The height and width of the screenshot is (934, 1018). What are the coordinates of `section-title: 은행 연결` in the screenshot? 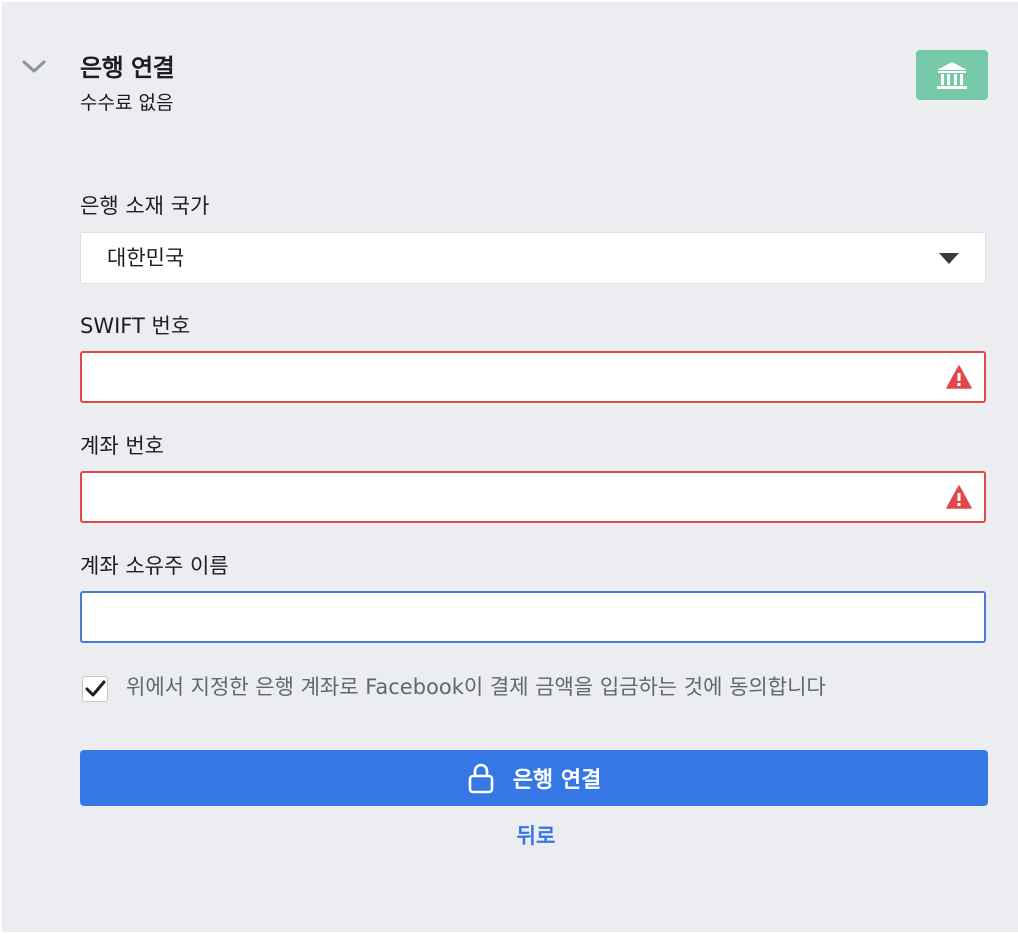 It's located at (127, 68).